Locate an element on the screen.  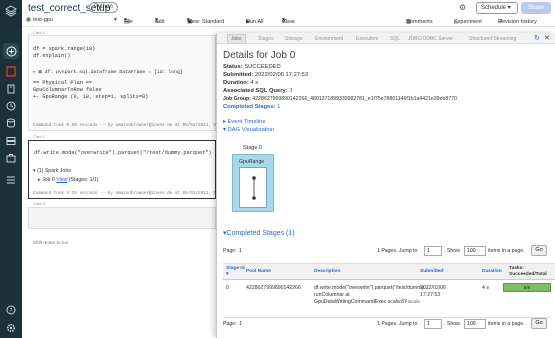
view-menu: ▣ View: Standard ▾ is located at coordinates (205, 21).